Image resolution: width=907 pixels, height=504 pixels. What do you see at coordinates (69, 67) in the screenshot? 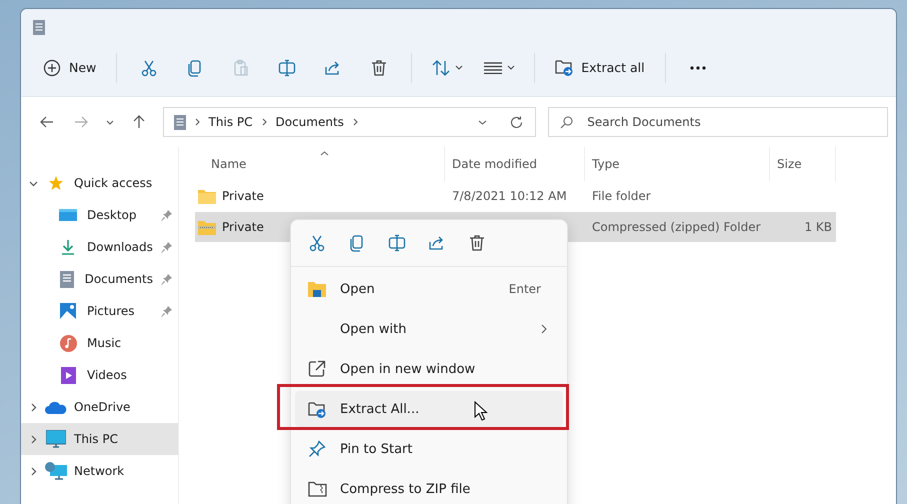
I see `new-button: New` at bounding box center [69, 67].